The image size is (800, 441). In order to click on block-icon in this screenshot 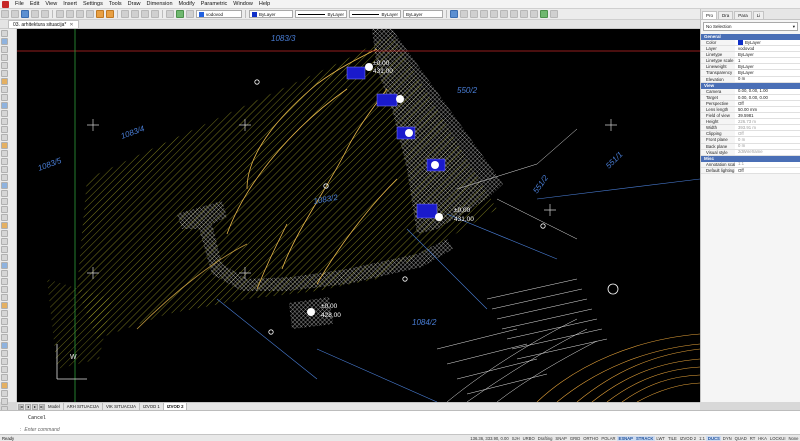, I will do `click(534, 14)`.